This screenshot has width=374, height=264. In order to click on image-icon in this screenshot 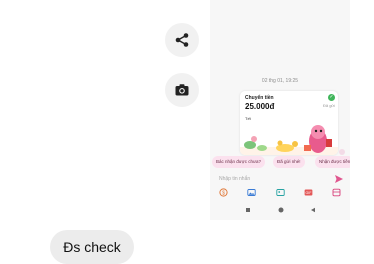, I will do `click(251, 192)`.